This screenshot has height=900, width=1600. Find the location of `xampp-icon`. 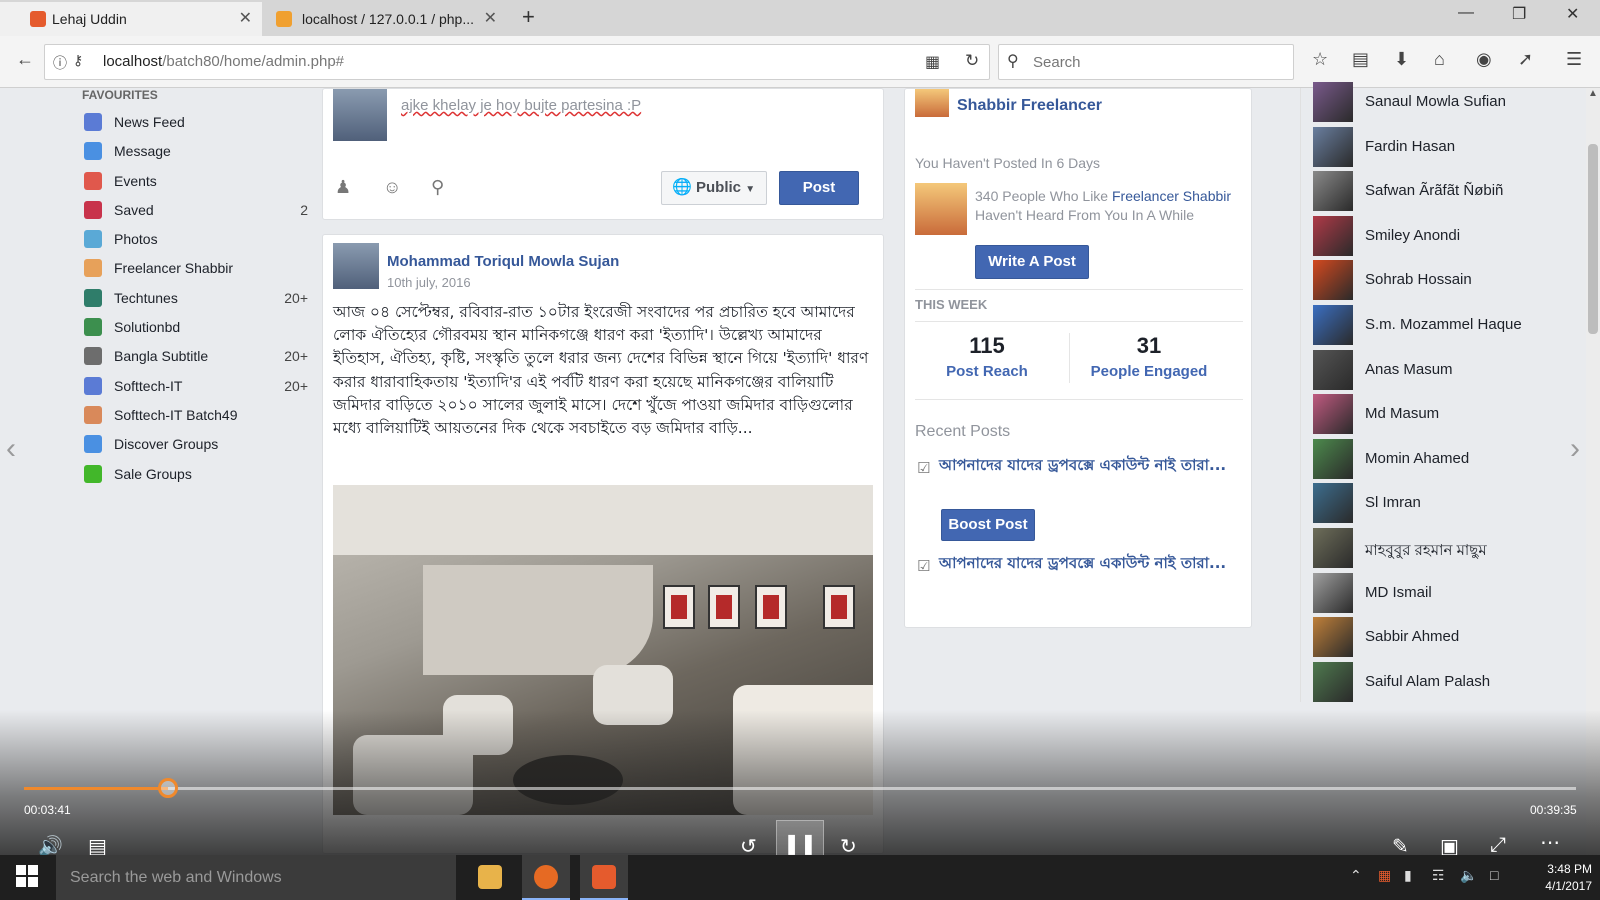

xampp-icon is located at coordinates (38, 19).